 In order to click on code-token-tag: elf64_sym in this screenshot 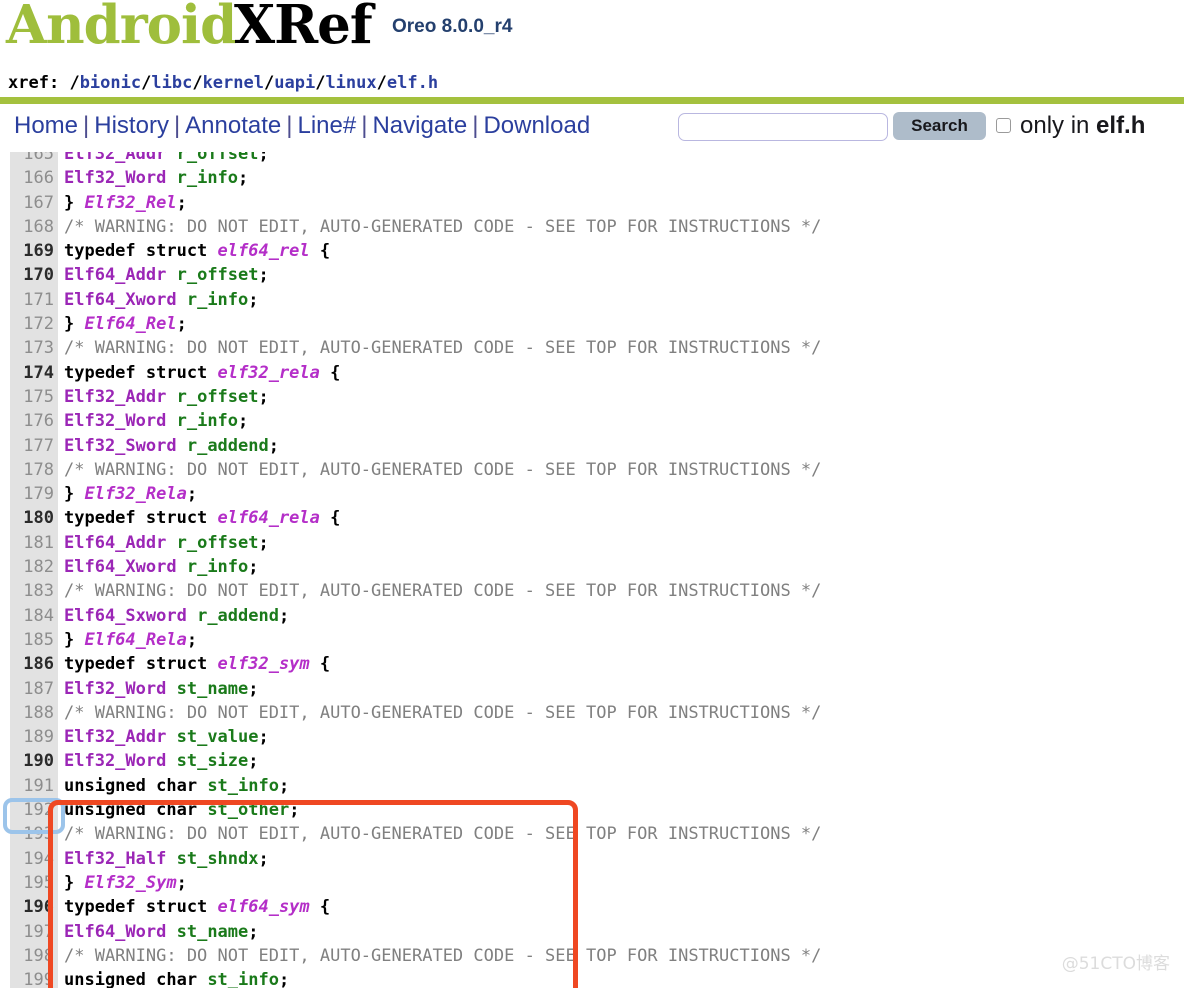, I will do `click(264, 907)`.